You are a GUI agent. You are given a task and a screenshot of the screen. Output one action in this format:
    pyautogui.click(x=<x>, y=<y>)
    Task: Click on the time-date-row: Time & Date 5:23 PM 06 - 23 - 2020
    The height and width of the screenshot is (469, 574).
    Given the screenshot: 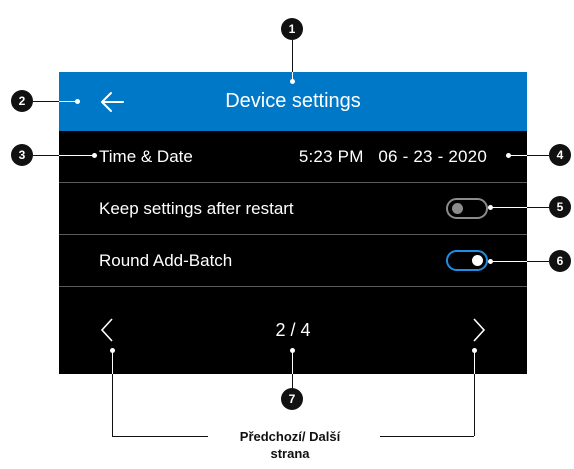 What is the action you would take?
    pyautogui.click(x=293, y=157)
    